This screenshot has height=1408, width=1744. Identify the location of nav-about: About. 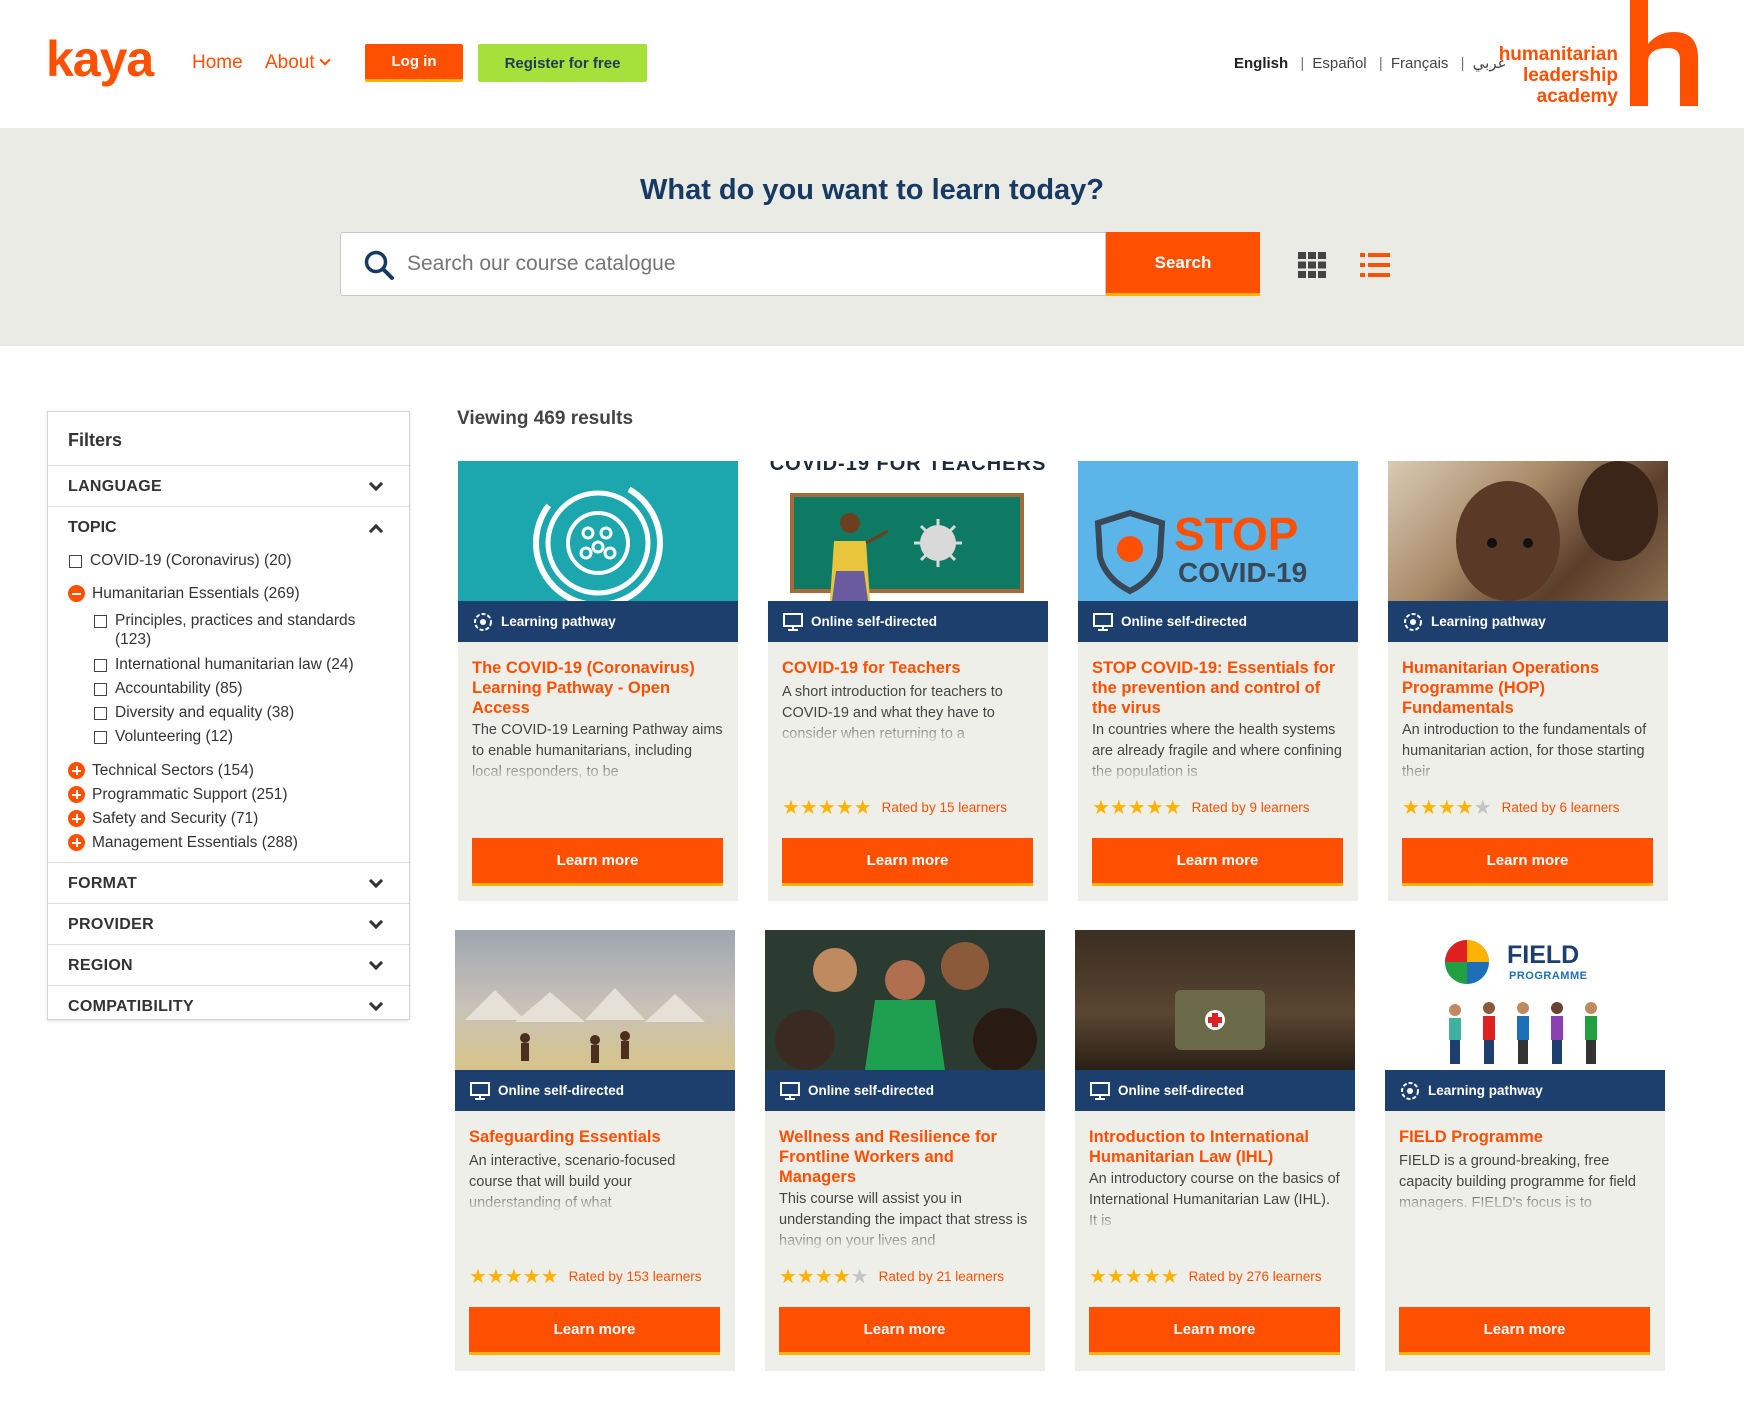
(298, 63).